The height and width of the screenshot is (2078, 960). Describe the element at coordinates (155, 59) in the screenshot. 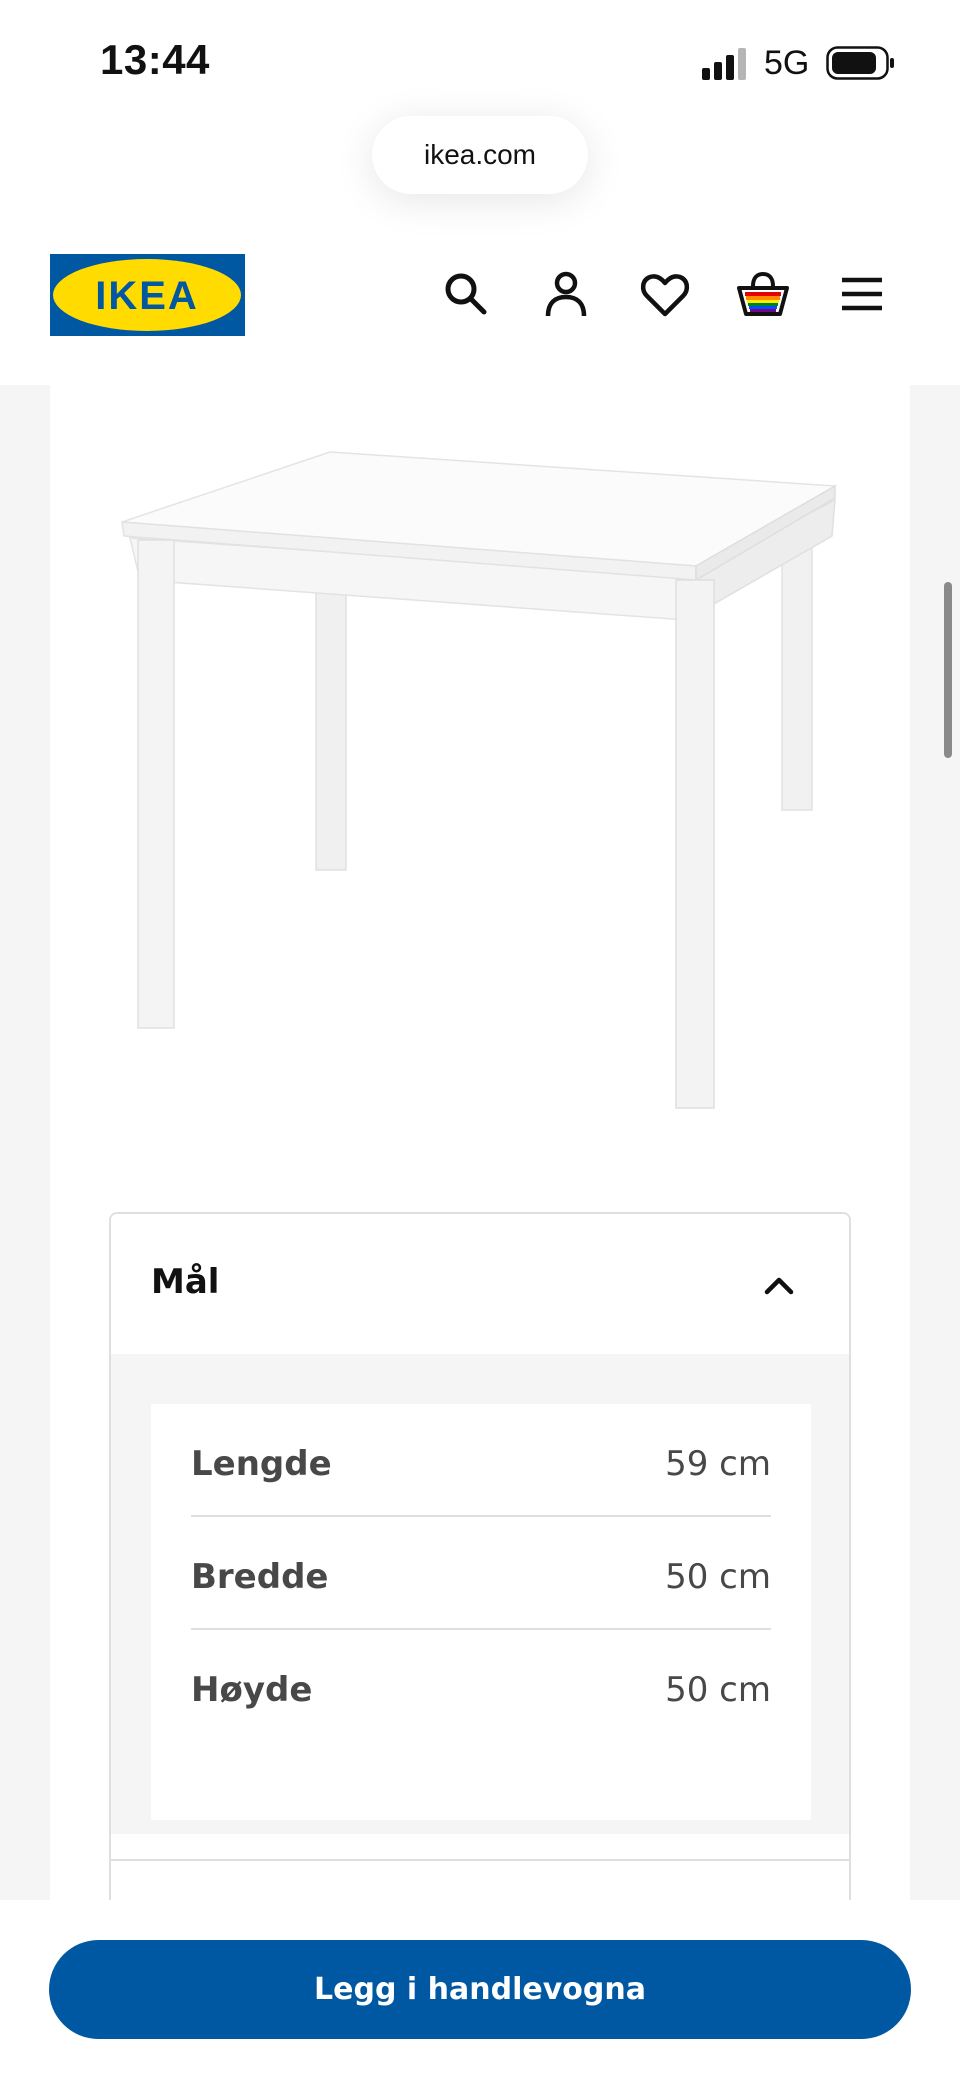

I see `status-time: 13:44` at that location.